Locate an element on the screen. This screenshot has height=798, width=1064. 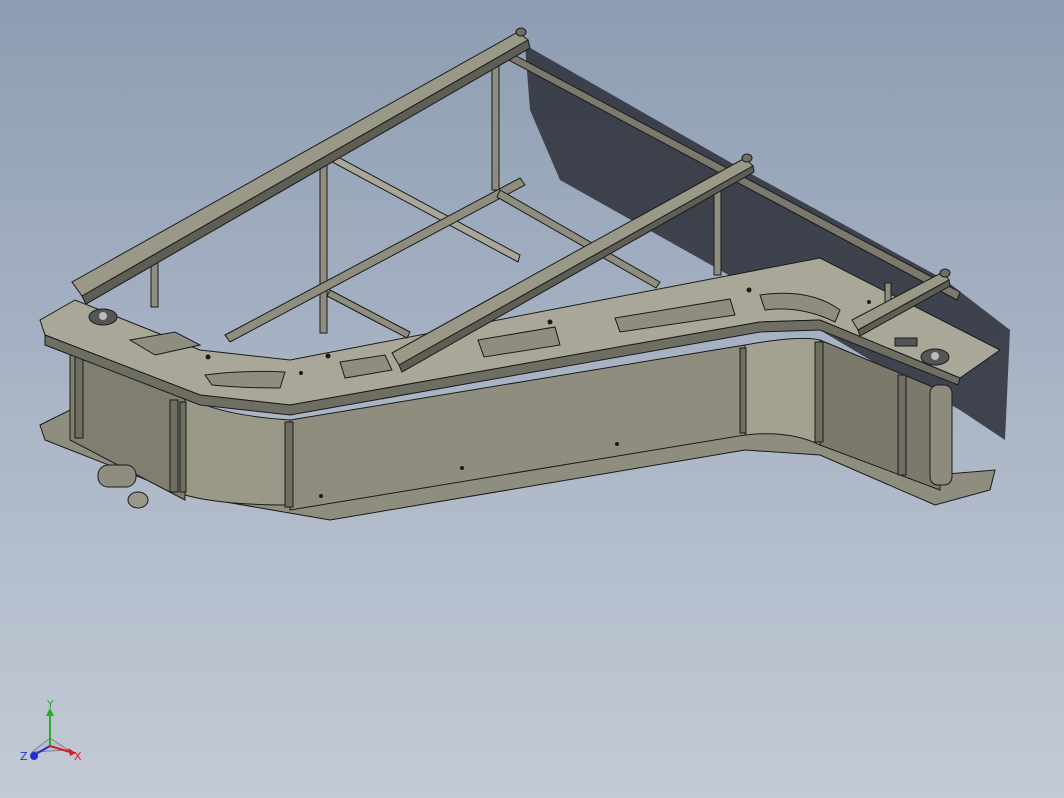
y-axis-label: Y is located at coordinates (50, 705).